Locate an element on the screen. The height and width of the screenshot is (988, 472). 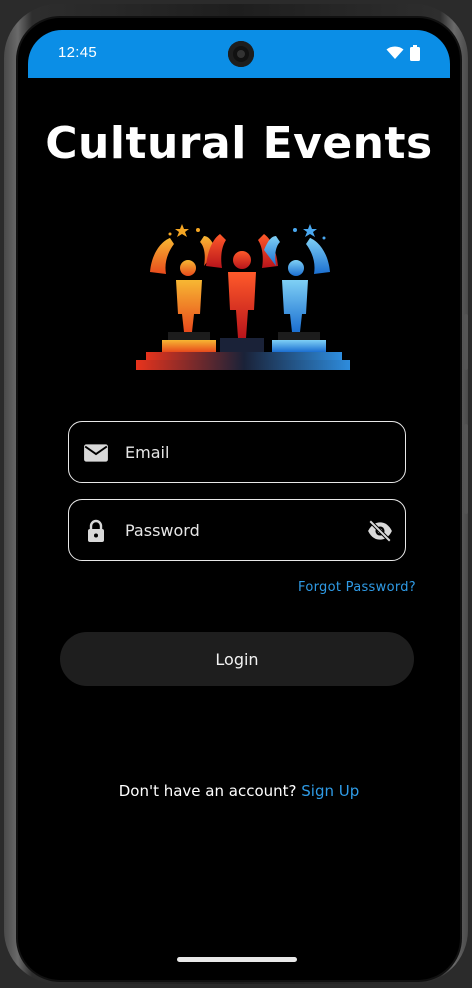
password-field is located at coordinates (237, 530).